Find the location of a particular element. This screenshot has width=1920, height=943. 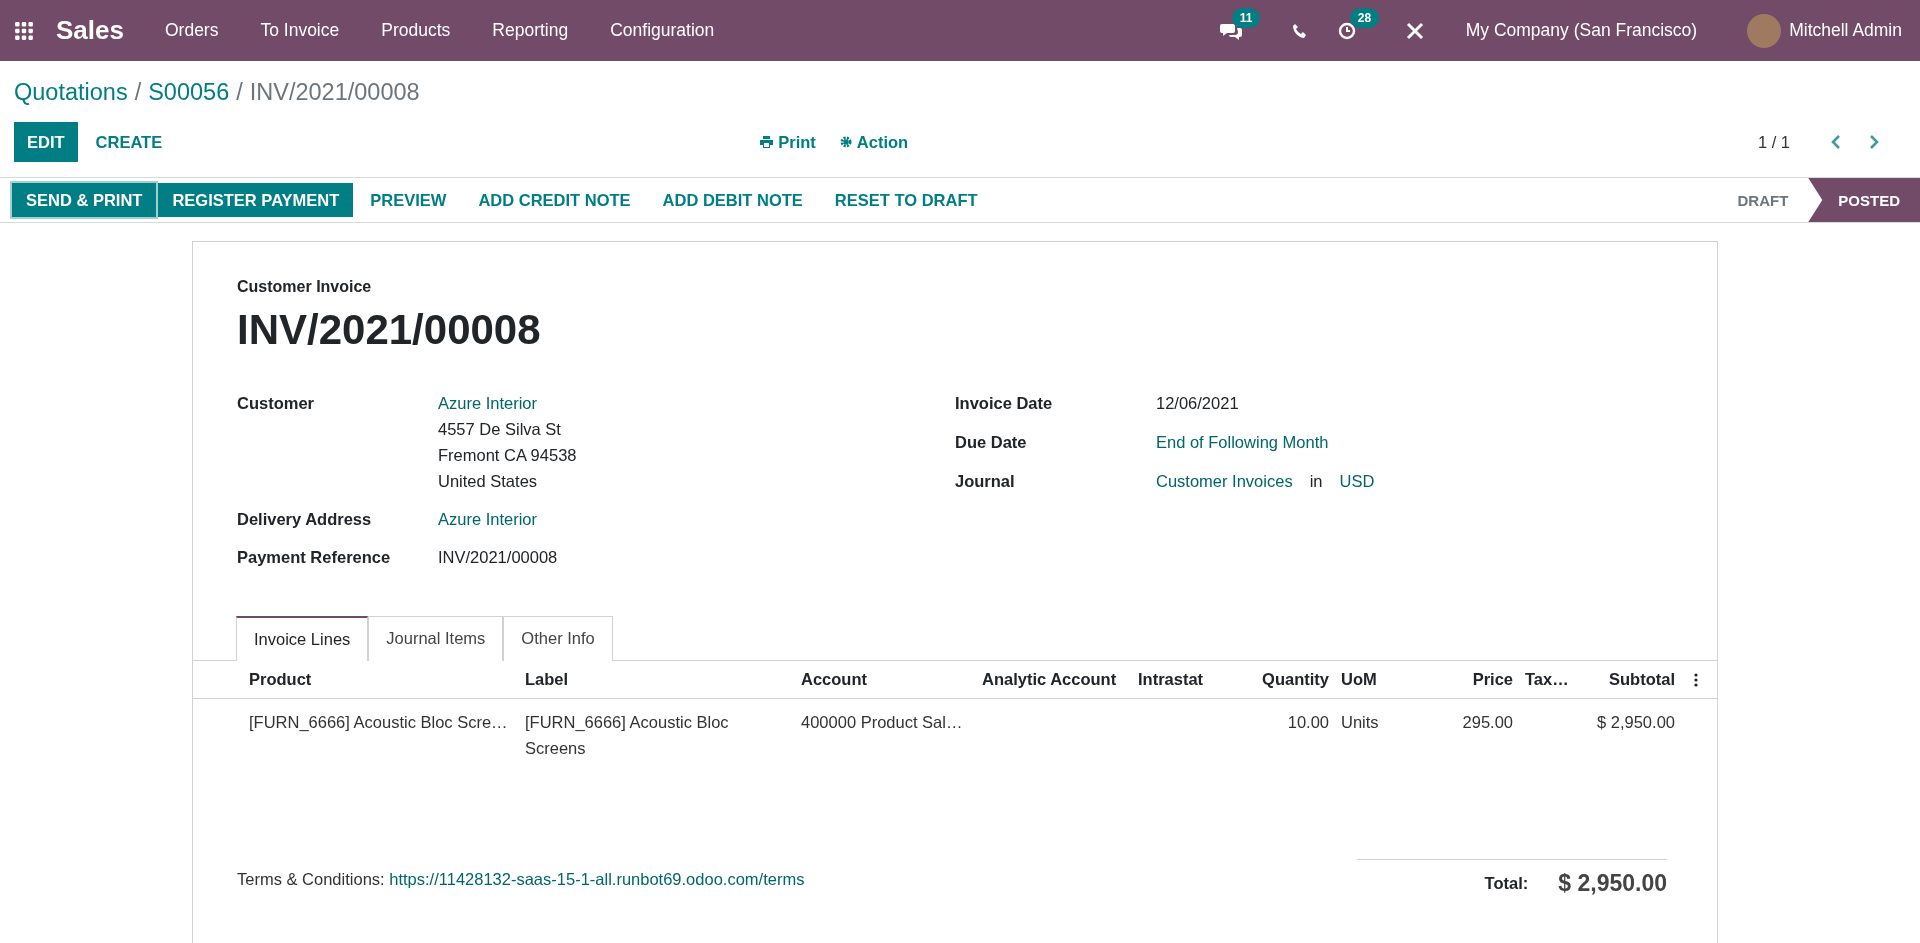

status-stage: POSTED is located at coordinates (1864, 200).